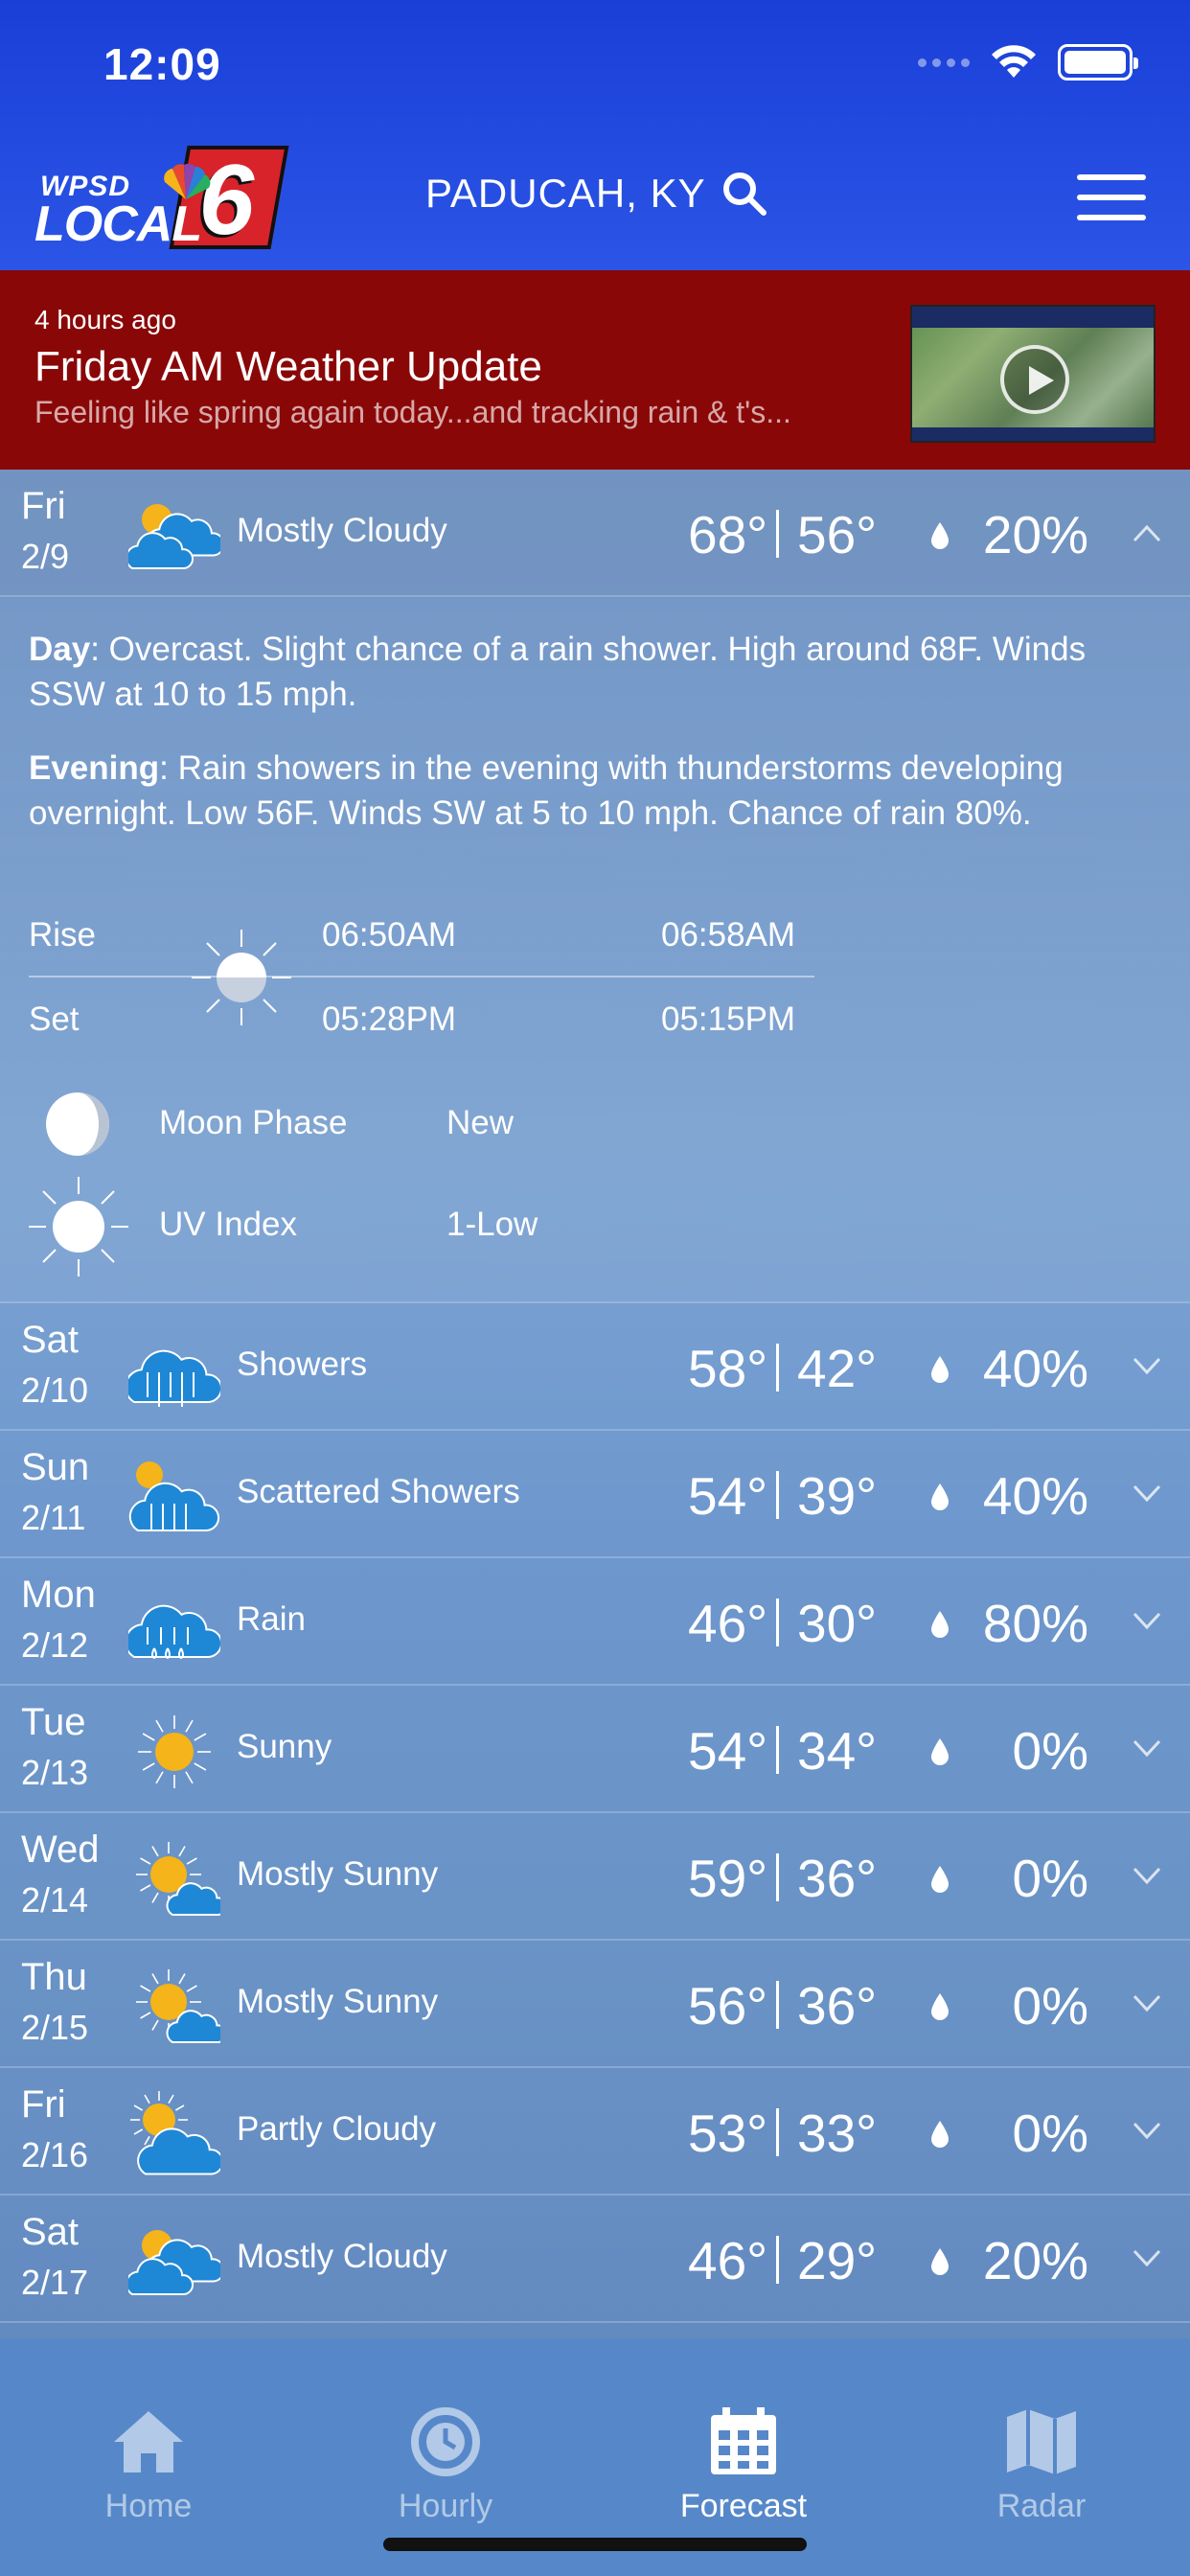  I want to click on low-temp: 42°, so click(838, 1368).